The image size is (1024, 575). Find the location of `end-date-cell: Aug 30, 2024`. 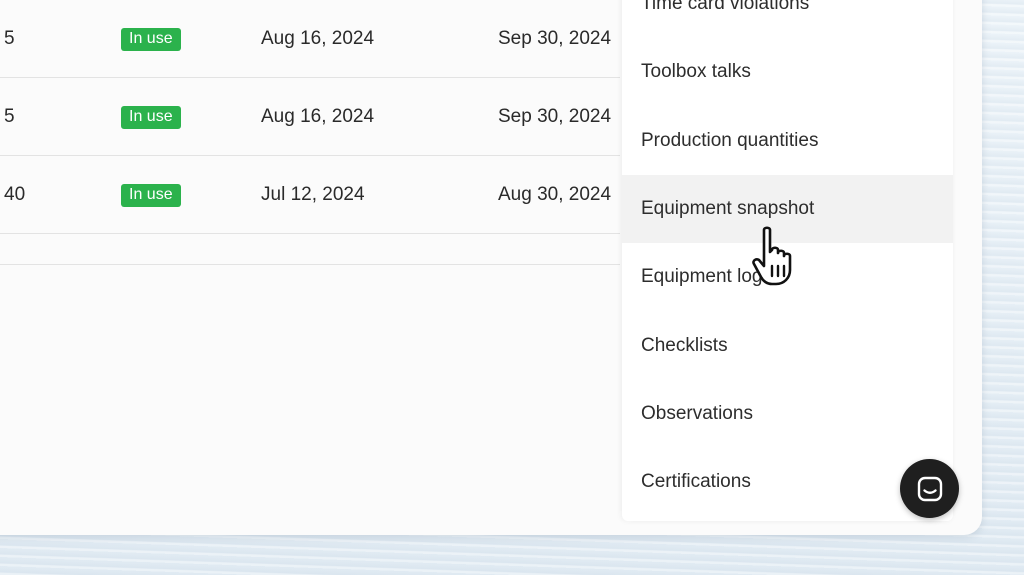

end-date-cell: Aug 30, 2024 is located at coordinates (555, 194).